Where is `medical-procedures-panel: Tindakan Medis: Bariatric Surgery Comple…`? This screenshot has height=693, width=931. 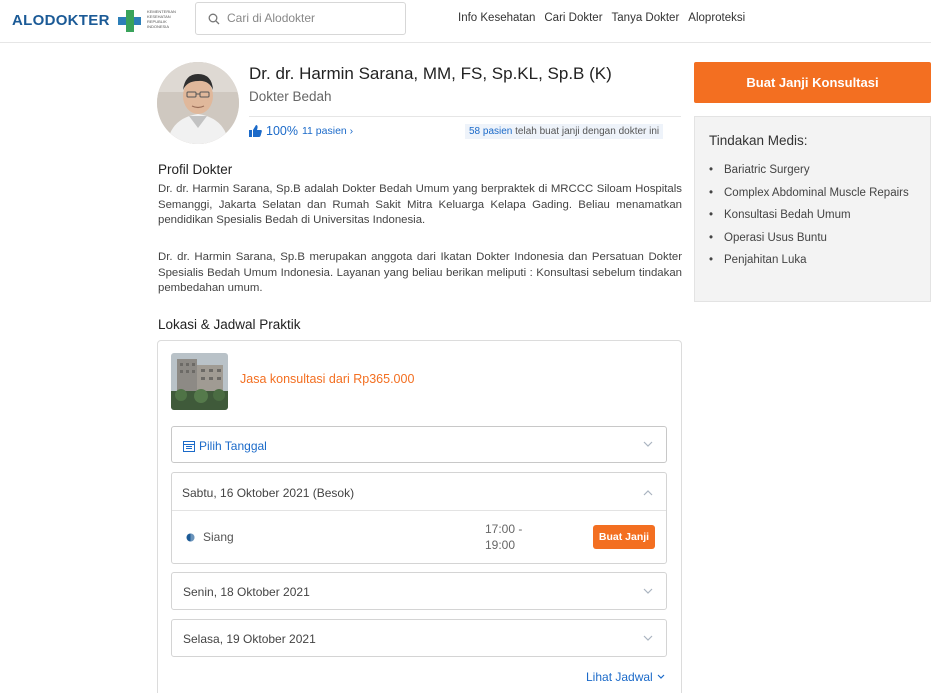
medical-procedures-panel: Tindakan Medis: Bariatric Surgery Comple… is located at coordinates (812, 209).